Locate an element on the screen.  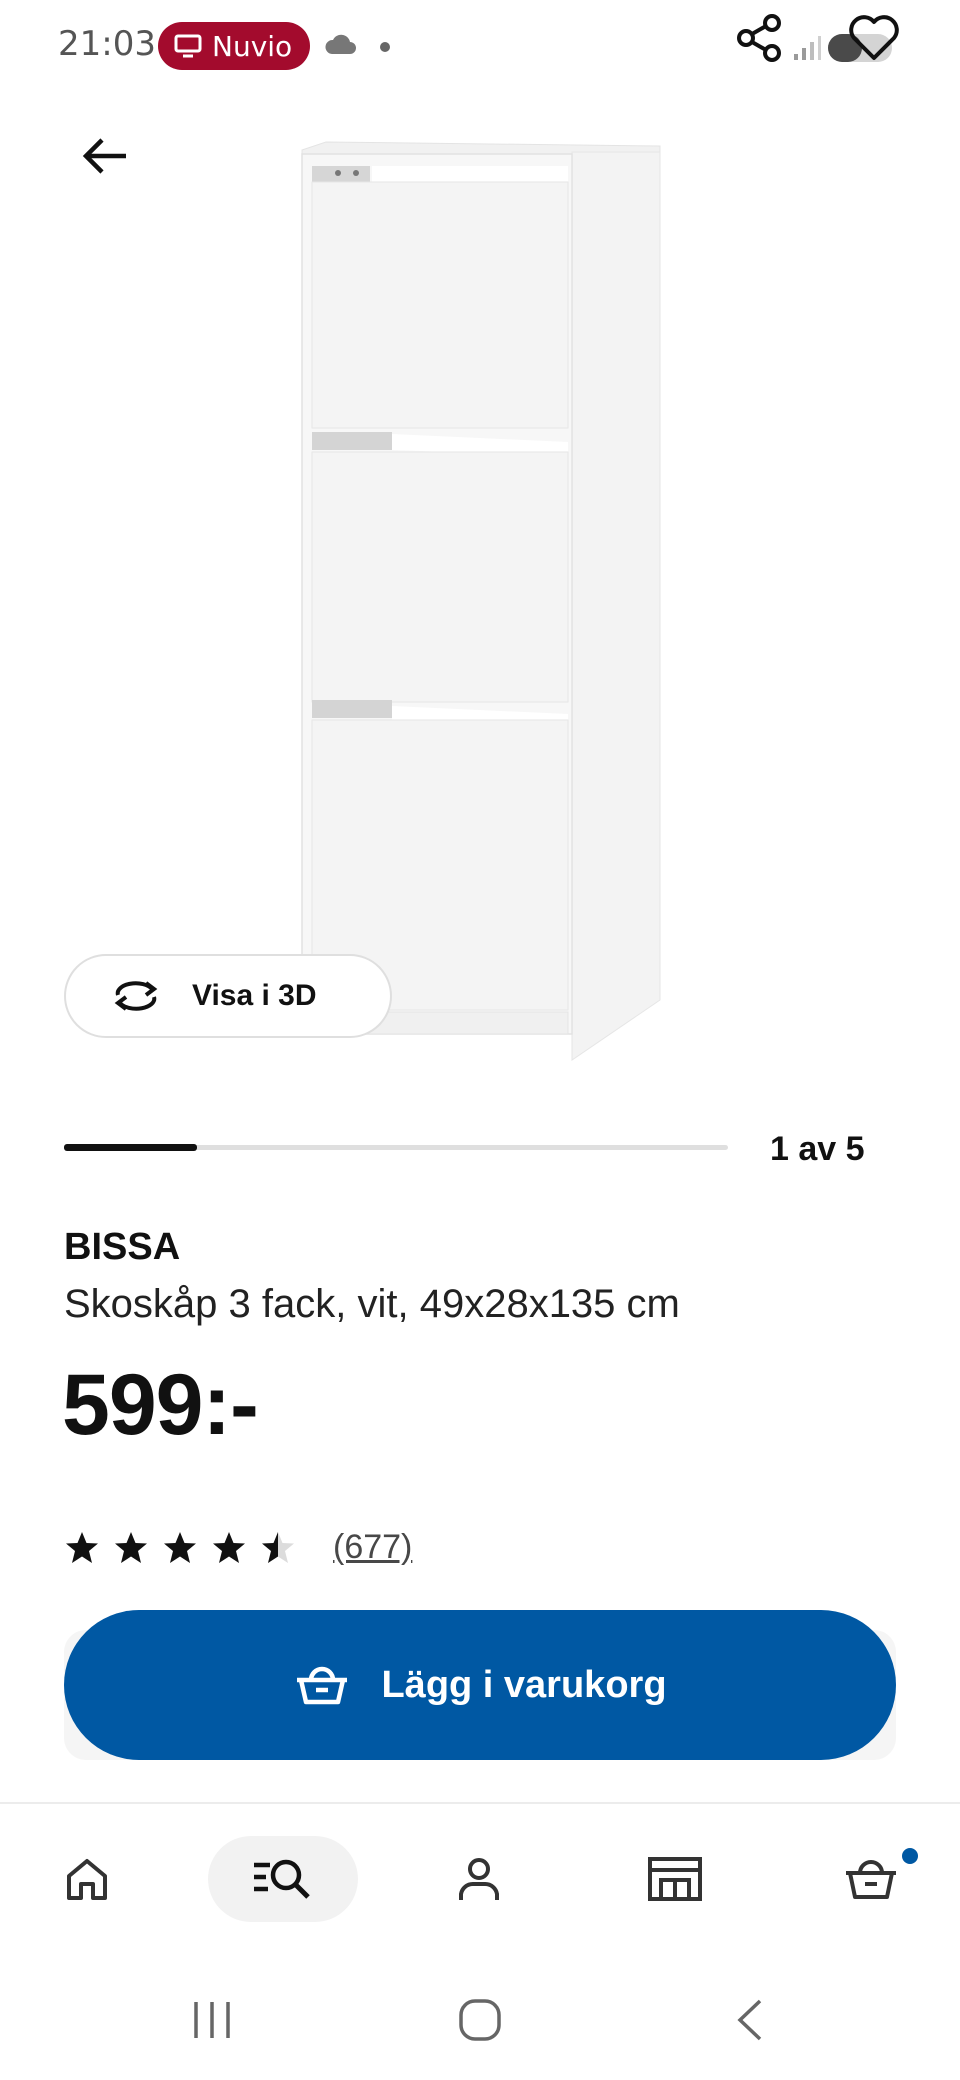
store-icon is located at coordinates (675, 1879).